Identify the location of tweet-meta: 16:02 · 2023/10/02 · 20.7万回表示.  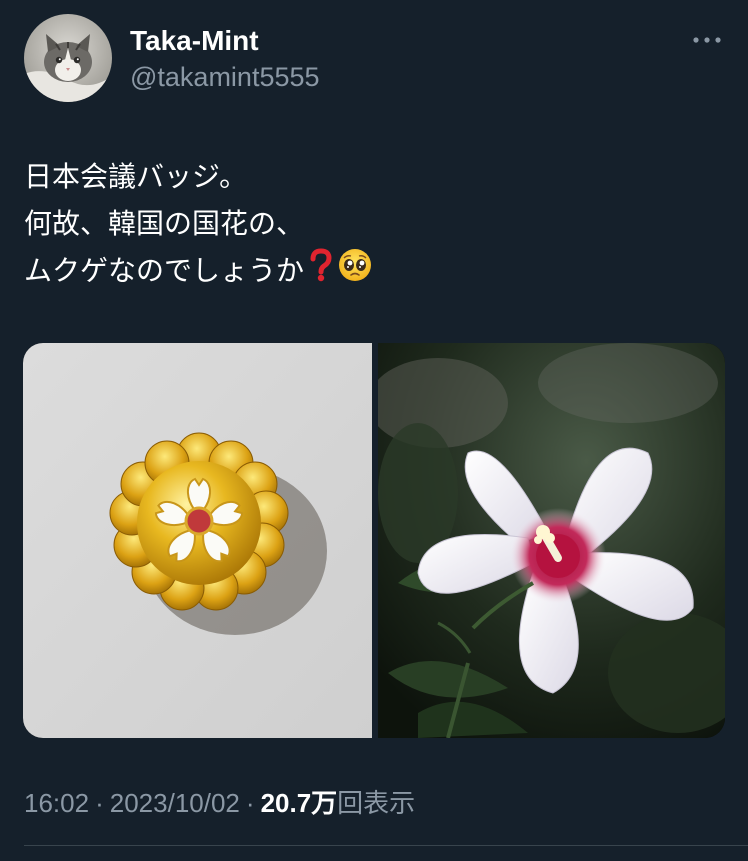
(219, 803).